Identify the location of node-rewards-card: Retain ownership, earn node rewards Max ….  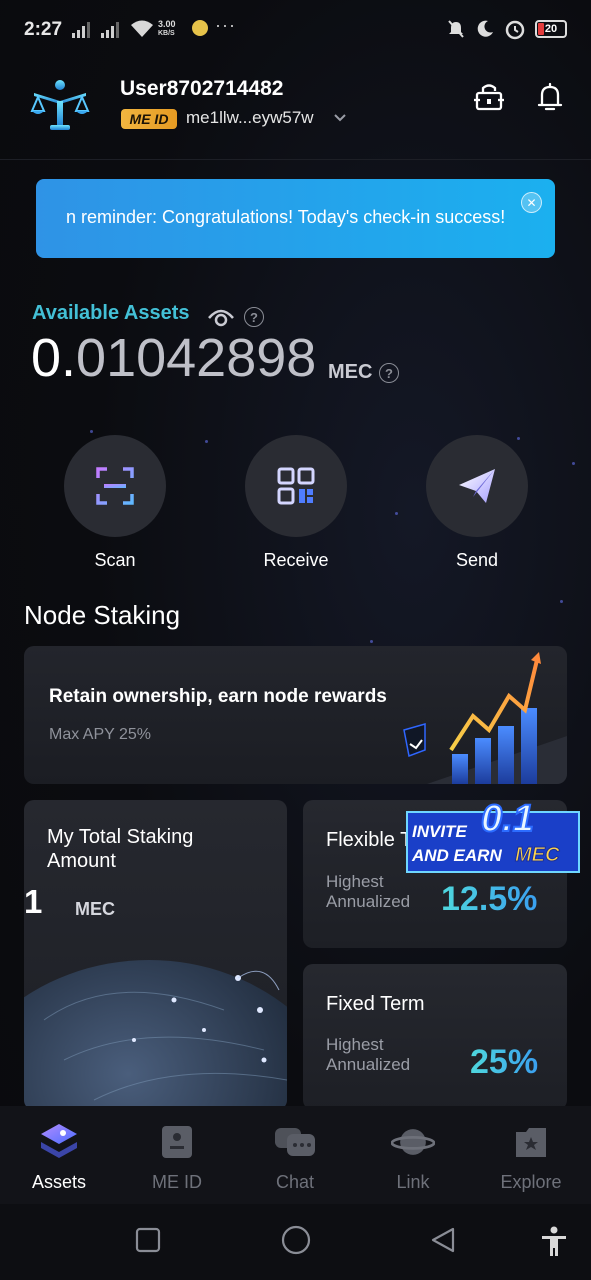
(295, 715).